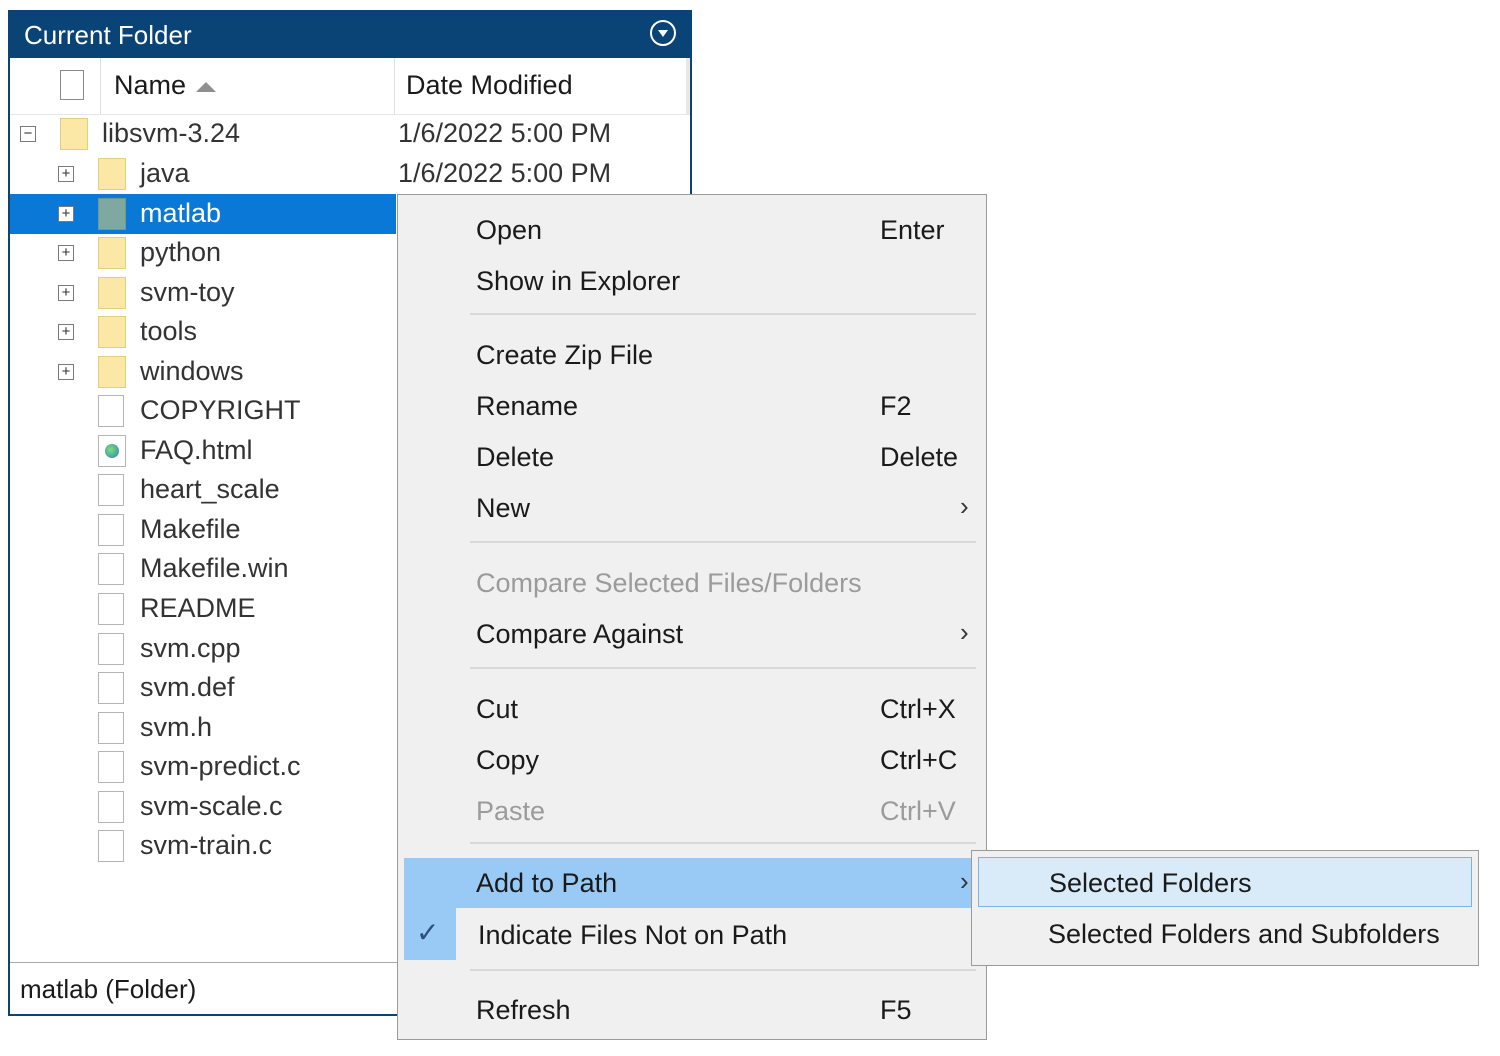 Image resolution: width=1500 pixels, height=1056 pixels. Describe the element at coordinates (692, 811) in the screenshot. I see `menu-item-paste: Paste Ctrl+V` at that location.